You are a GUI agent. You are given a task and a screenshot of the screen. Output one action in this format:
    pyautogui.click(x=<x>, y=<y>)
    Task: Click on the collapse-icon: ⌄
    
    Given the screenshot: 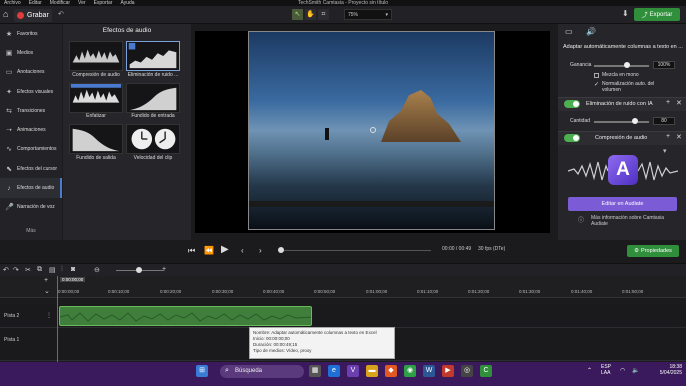 What is the action you would take?
    pyautogui.click(x=47, y=291)
    